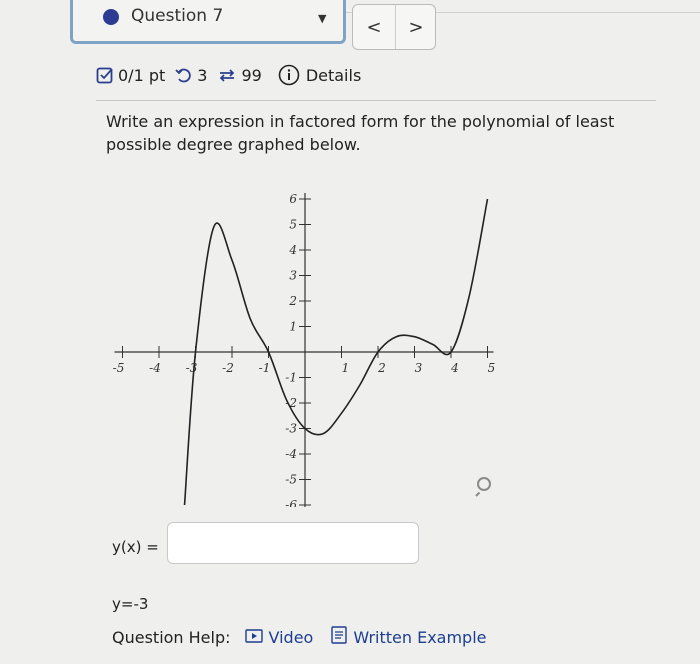 This screenshot has height=664, width=700. What do you see at coordinates (202, 75) in the screenshot?
I see `retries-count: 3` at bounding box center [202, 75].